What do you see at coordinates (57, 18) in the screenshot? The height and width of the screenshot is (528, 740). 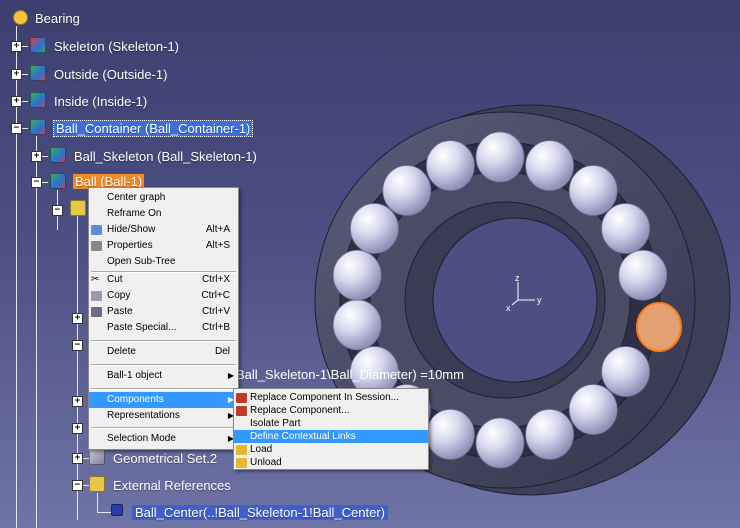 I see `tree-root-bearing: Bearing` at bounding box center [57, 18].